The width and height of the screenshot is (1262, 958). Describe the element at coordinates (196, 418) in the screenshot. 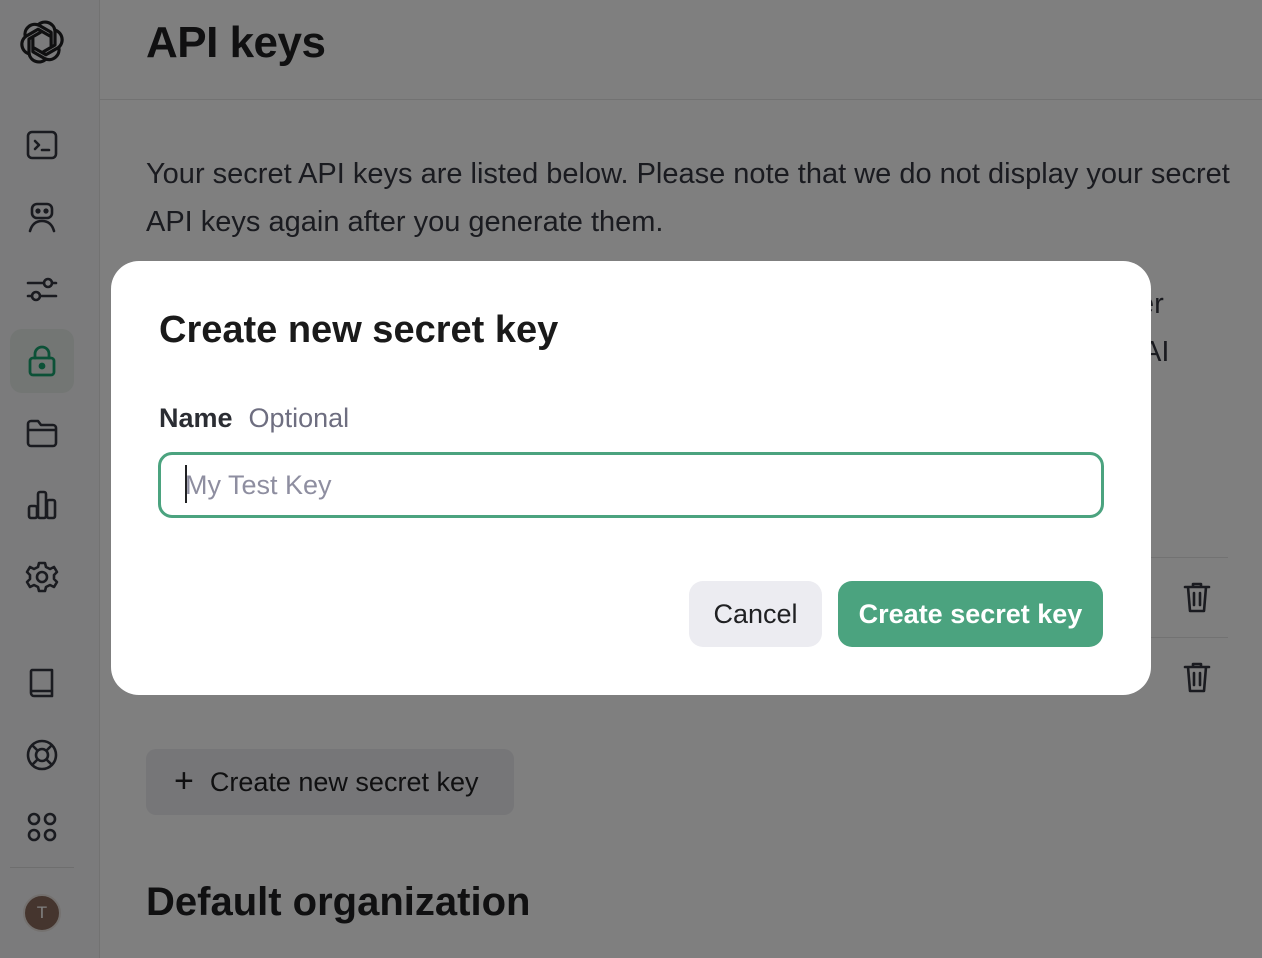

I see `field-label-text: Name` at that location.